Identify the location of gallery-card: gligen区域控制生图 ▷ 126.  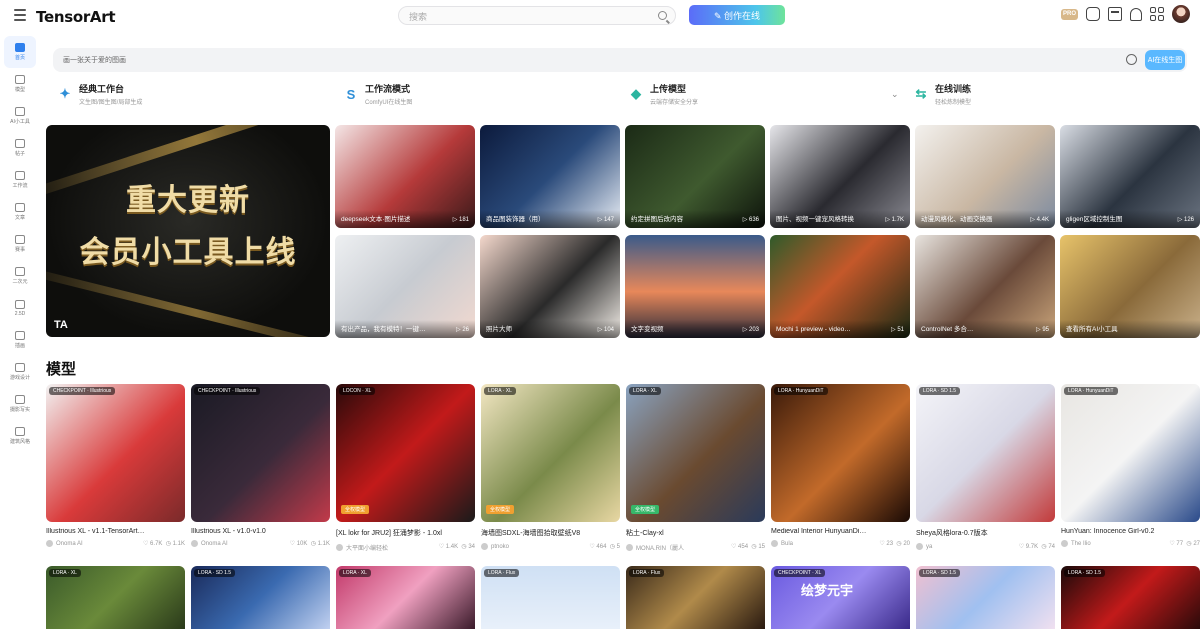
(1130, 176).